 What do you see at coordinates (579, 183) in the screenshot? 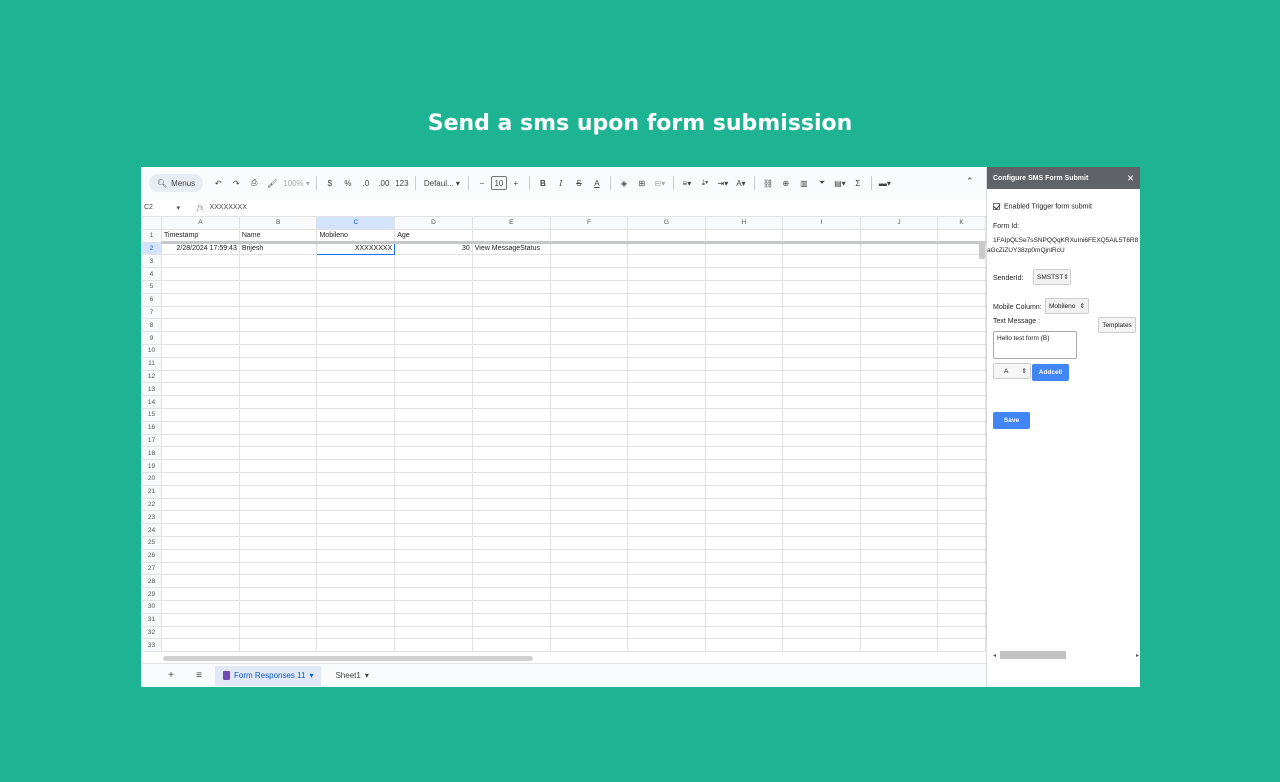
I see `strikethrough-button: S` at bounding box center [579, 183].